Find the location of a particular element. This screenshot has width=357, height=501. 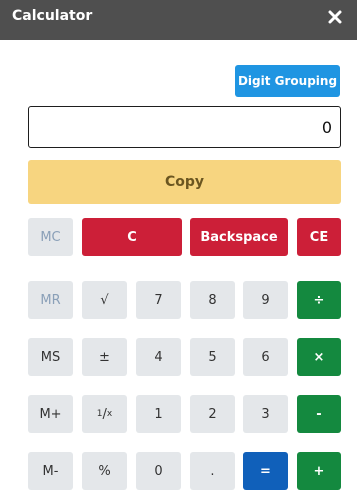

display-field is located at coordinates (184, 127).